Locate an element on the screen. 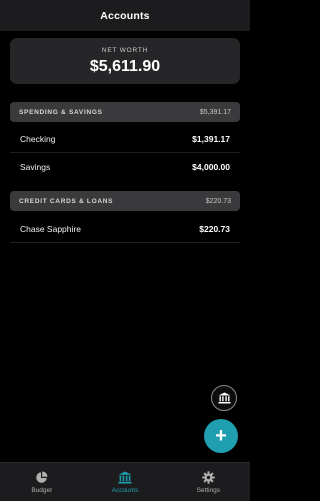  account-row-checking: Checking $1,391.17 is located at coordinates (125, 139).